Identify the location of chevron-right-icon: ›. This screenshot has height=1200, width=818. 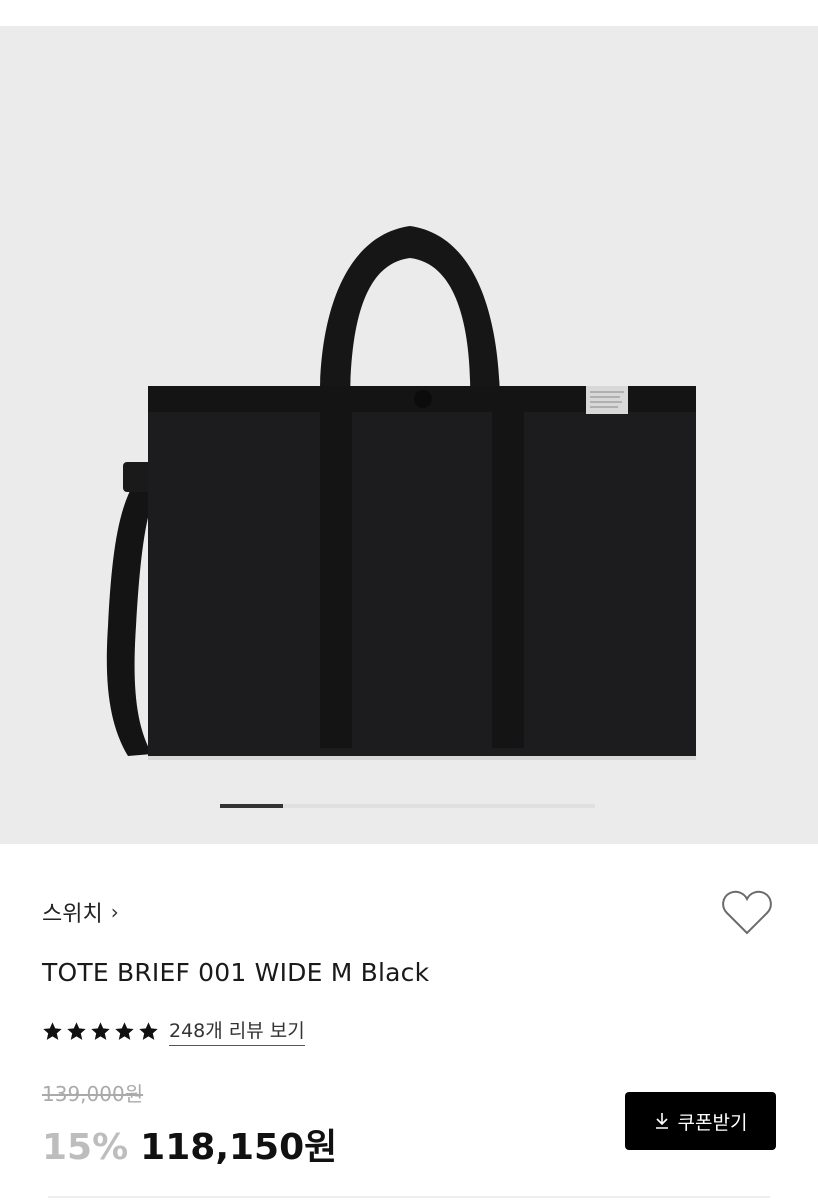
(114, 912).